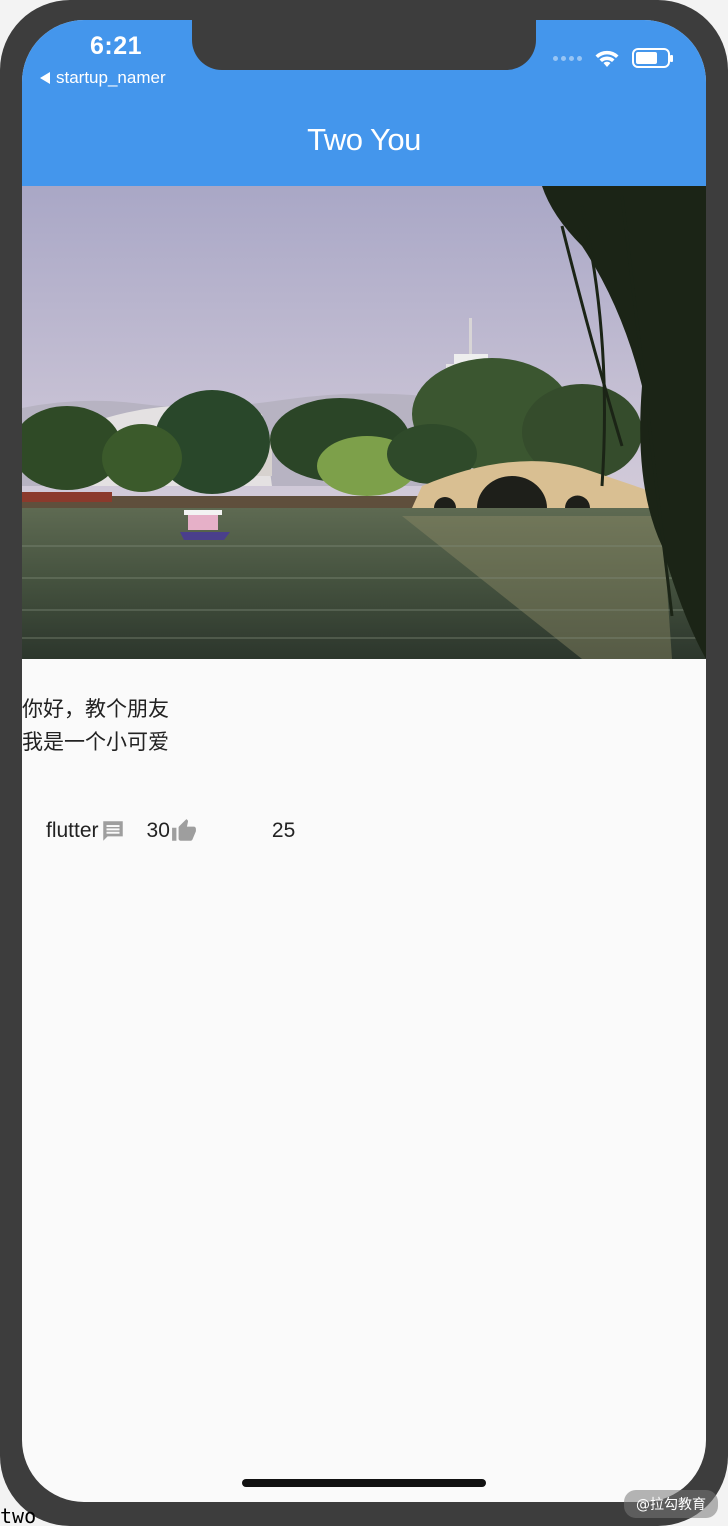 Image resolution: width=728 pixels, height=1526 pixels. I want to click on post-stats-row: flutter 30 25, so click(170, 831).